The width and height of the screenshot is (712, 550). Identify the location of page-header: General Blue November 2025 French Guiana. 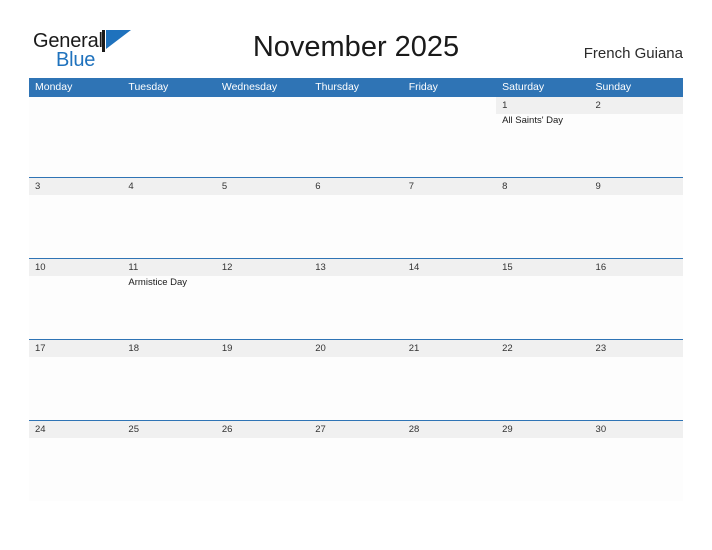
(356, 39).